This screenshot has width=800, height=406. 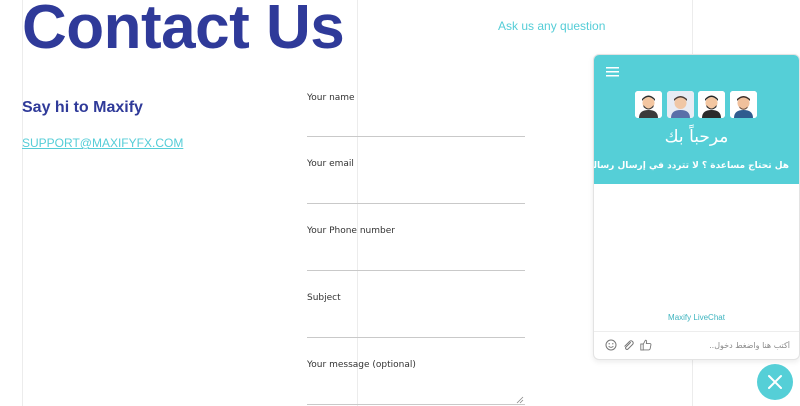 What do you see at coordinates (416, 270) in the screenshot?
I see `phone-input` at bounding box center [416, 270].